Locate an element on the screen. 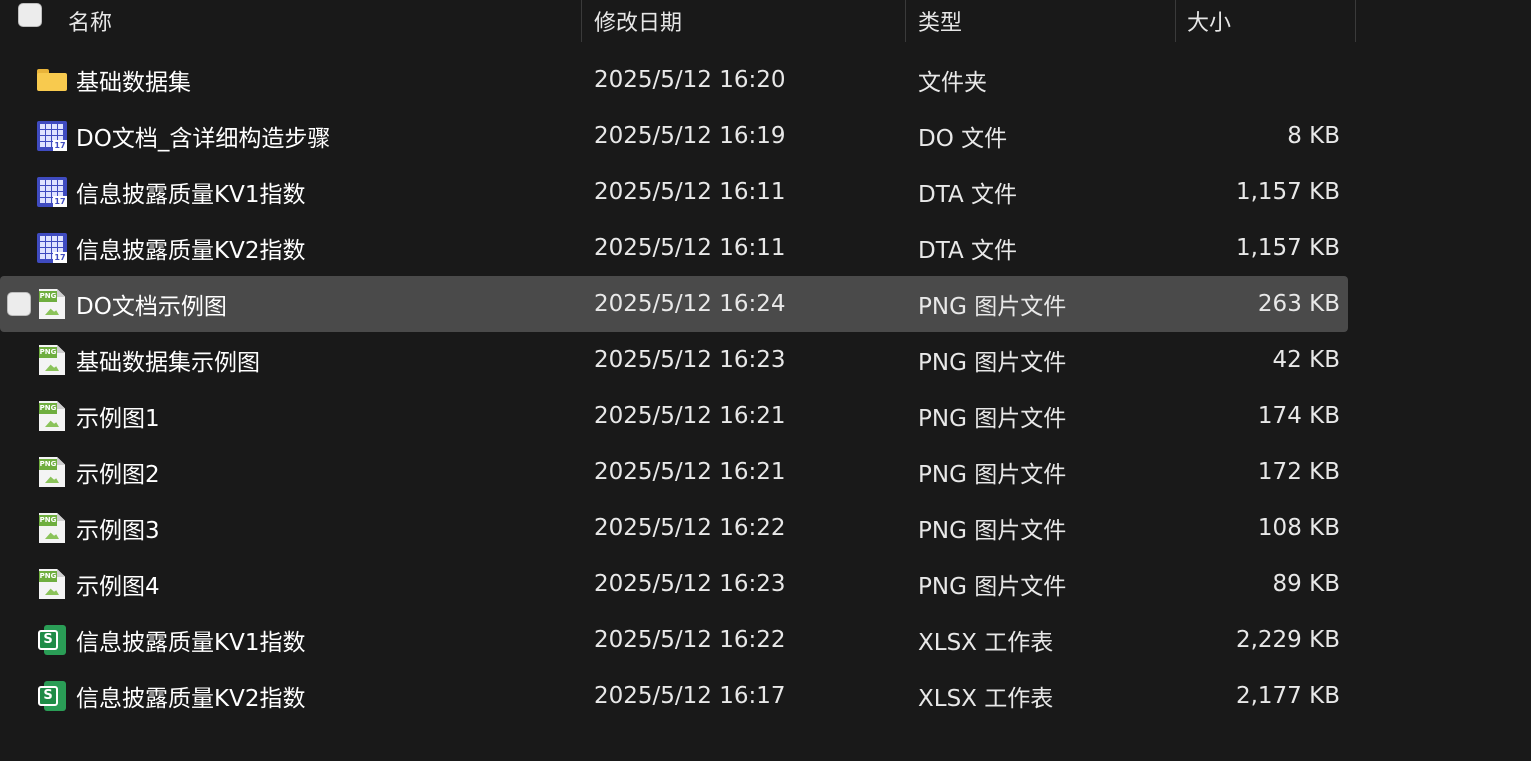  file-row: PNG 示例图4 2025/5/12 16:23 PNG 图片文件 89 KB is located at coordinates (674, 584).